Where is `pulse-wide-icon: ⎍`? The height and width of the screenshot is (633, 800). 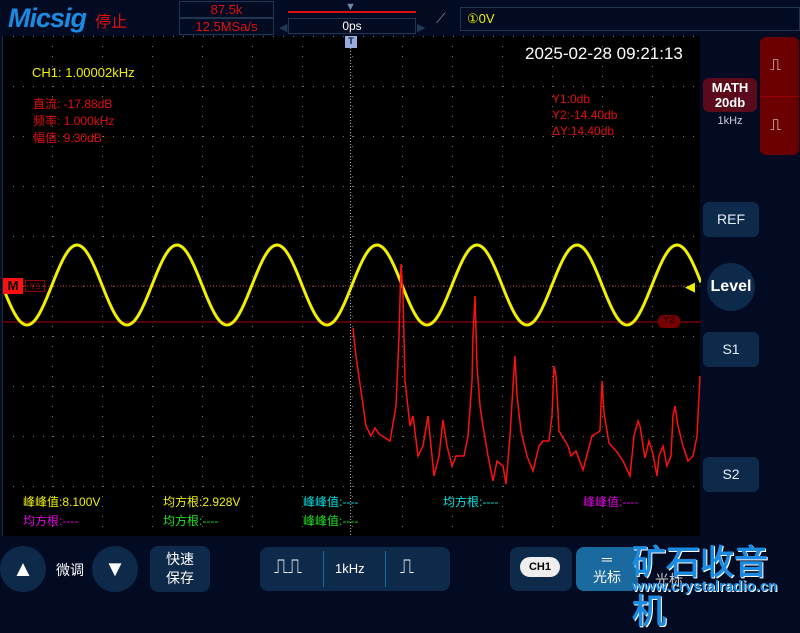 pulse-wide-icon: ⎍ is located at coordinates (775, 66).